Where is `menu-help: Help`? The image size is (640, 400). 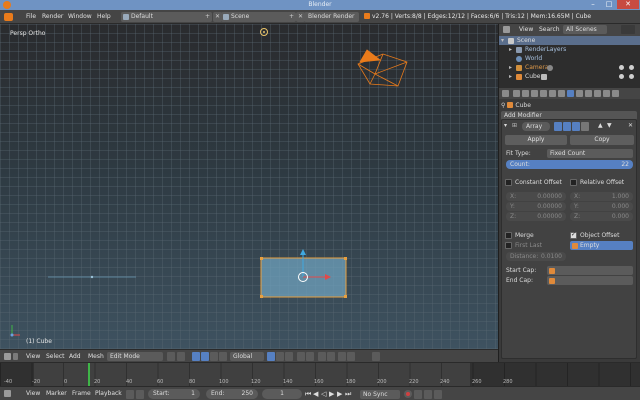
menu-help: Help is located at coordinates (104, 16).